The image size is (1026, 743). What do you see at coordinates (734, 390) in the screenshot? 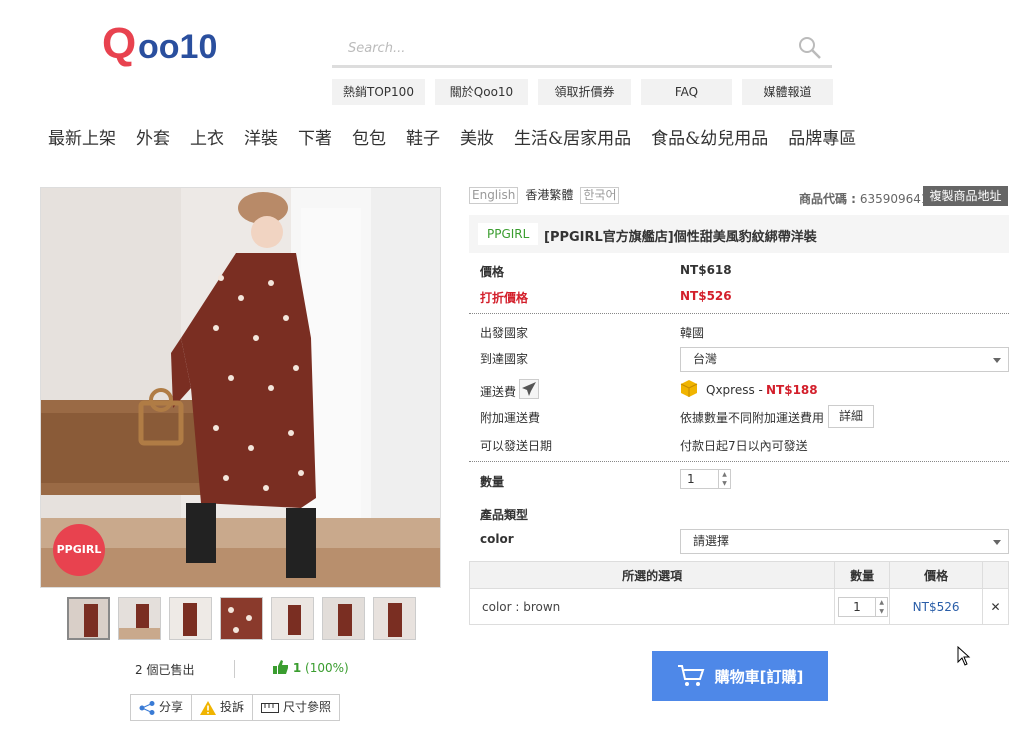
I see `shipping-carrier: Qxpress -` at bounding box center [734, 390].